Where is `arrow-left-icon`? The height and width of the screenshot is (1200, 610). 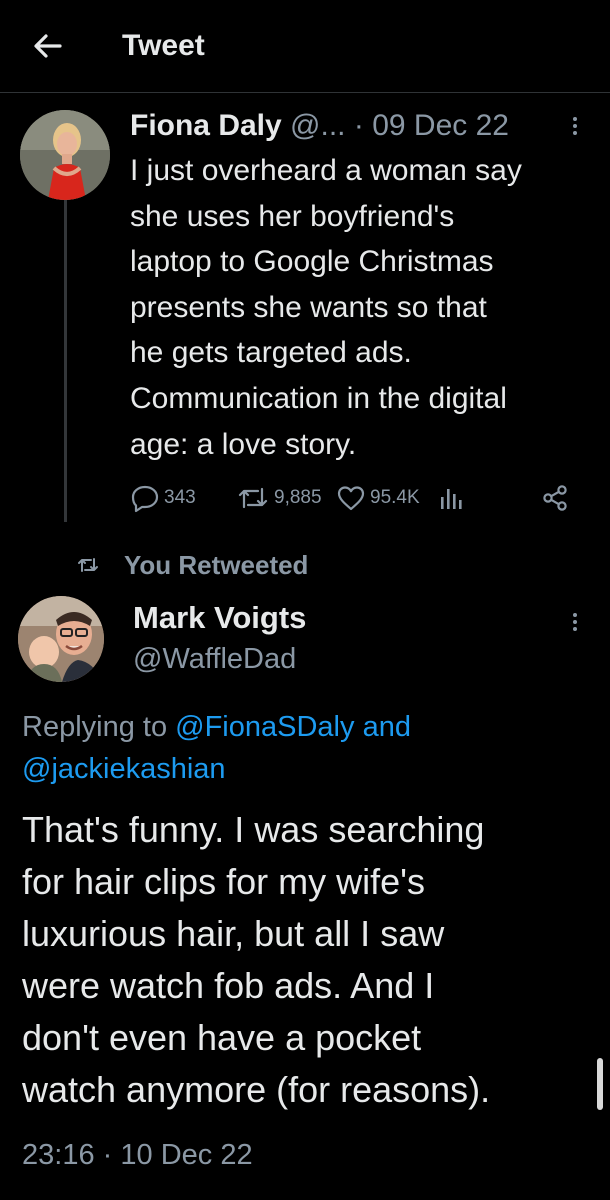
arrow-left-icon is located at coordinates (48, 46).